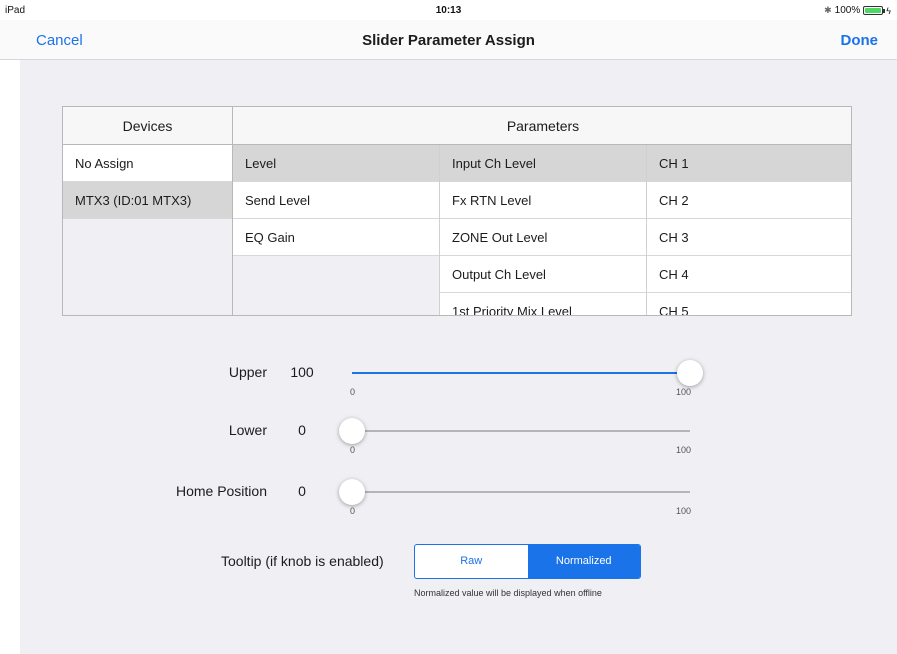 Image resolution: width=897 pixels, height=654 pixels. I want to click on upper-slider-knob, so click(690, 373).